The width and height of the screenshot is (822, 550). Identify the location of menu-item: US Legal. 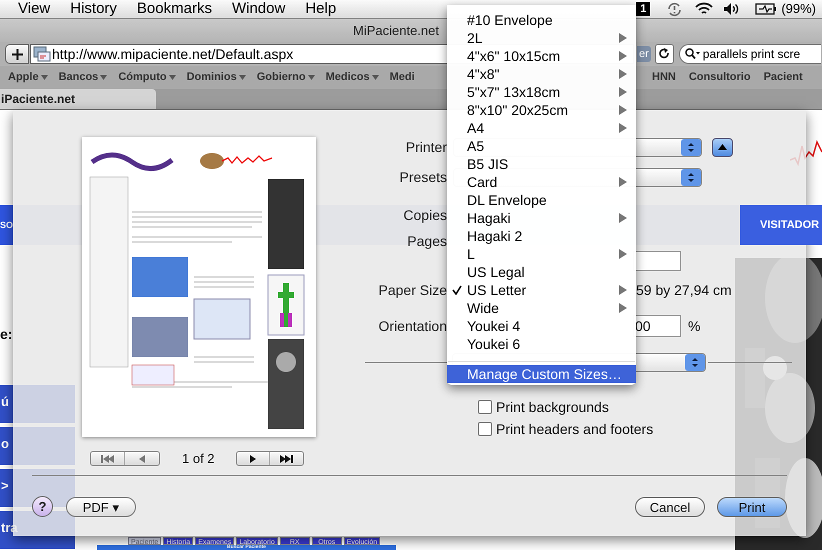
(541, 272).